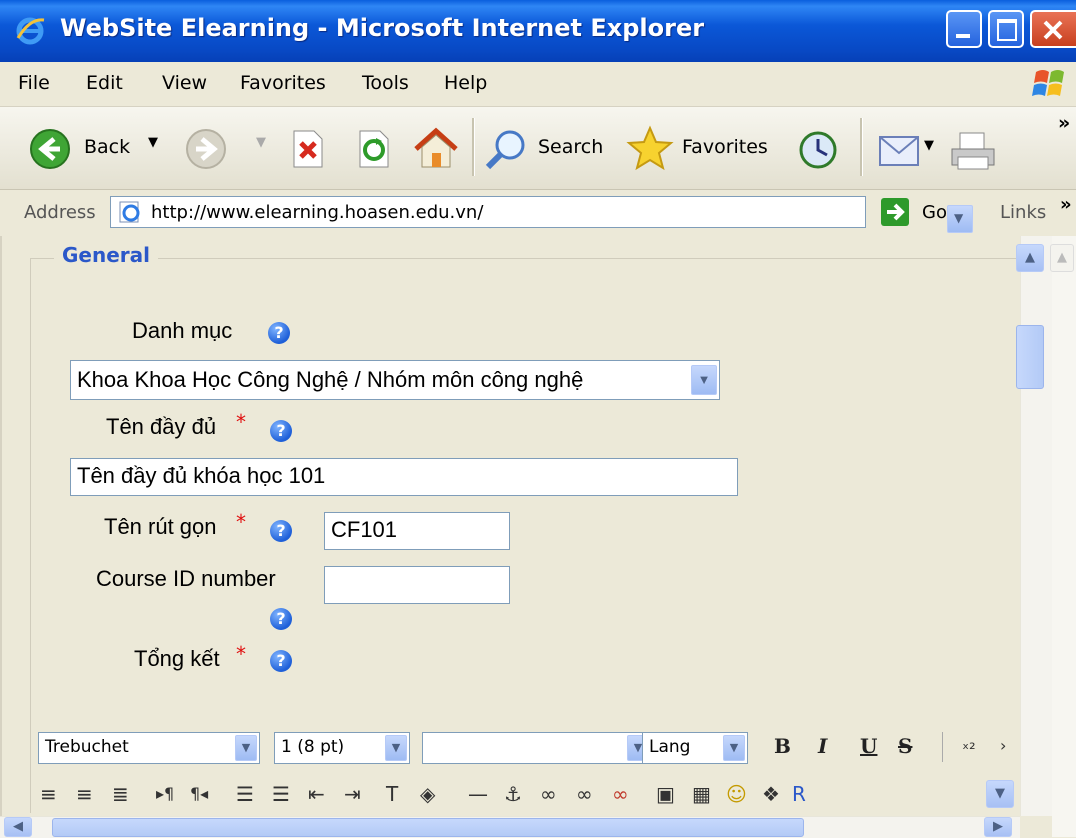 The height and width of the screenshot is (838, 1076). What do you see at coordinates (1036, 526) in the screenshot?
I see `vertical-scrollbar` at bounding box center [1036, 526].